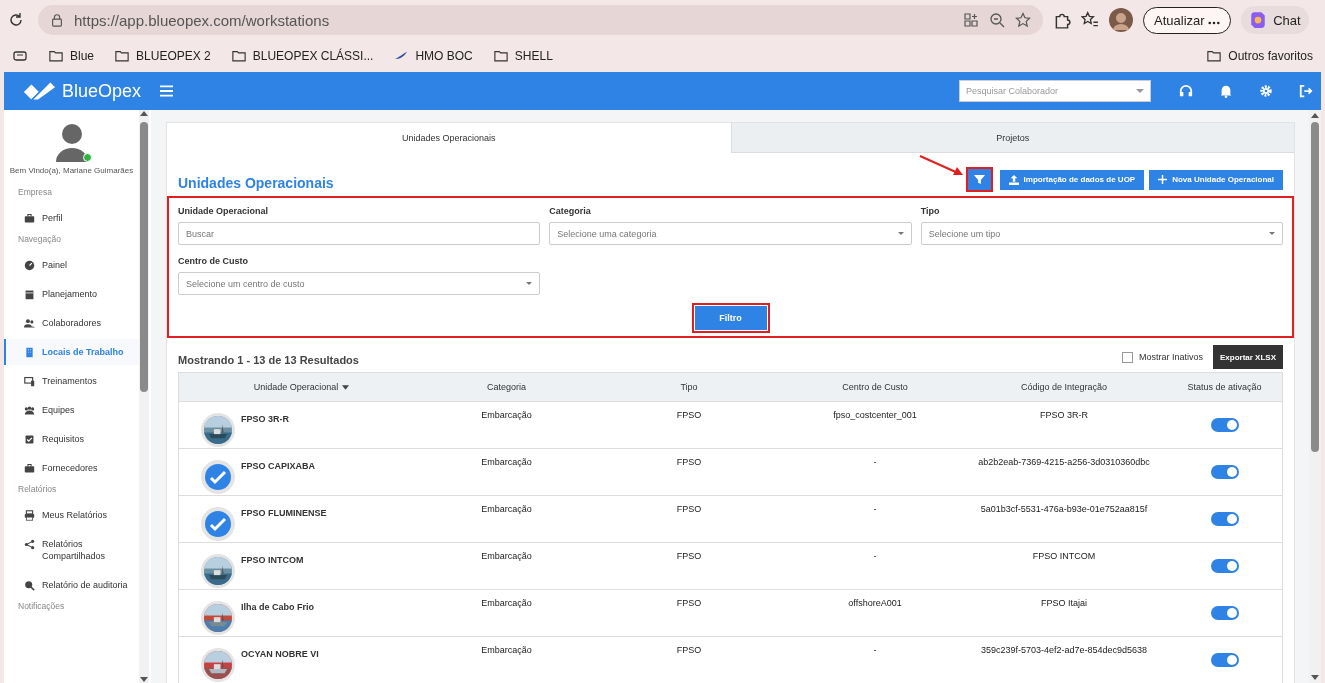 This screenshot has height=683, width=1325. Describe the element at coordinates (39, 239) in the screenshot. I see `section-label: Navegação` at that location.